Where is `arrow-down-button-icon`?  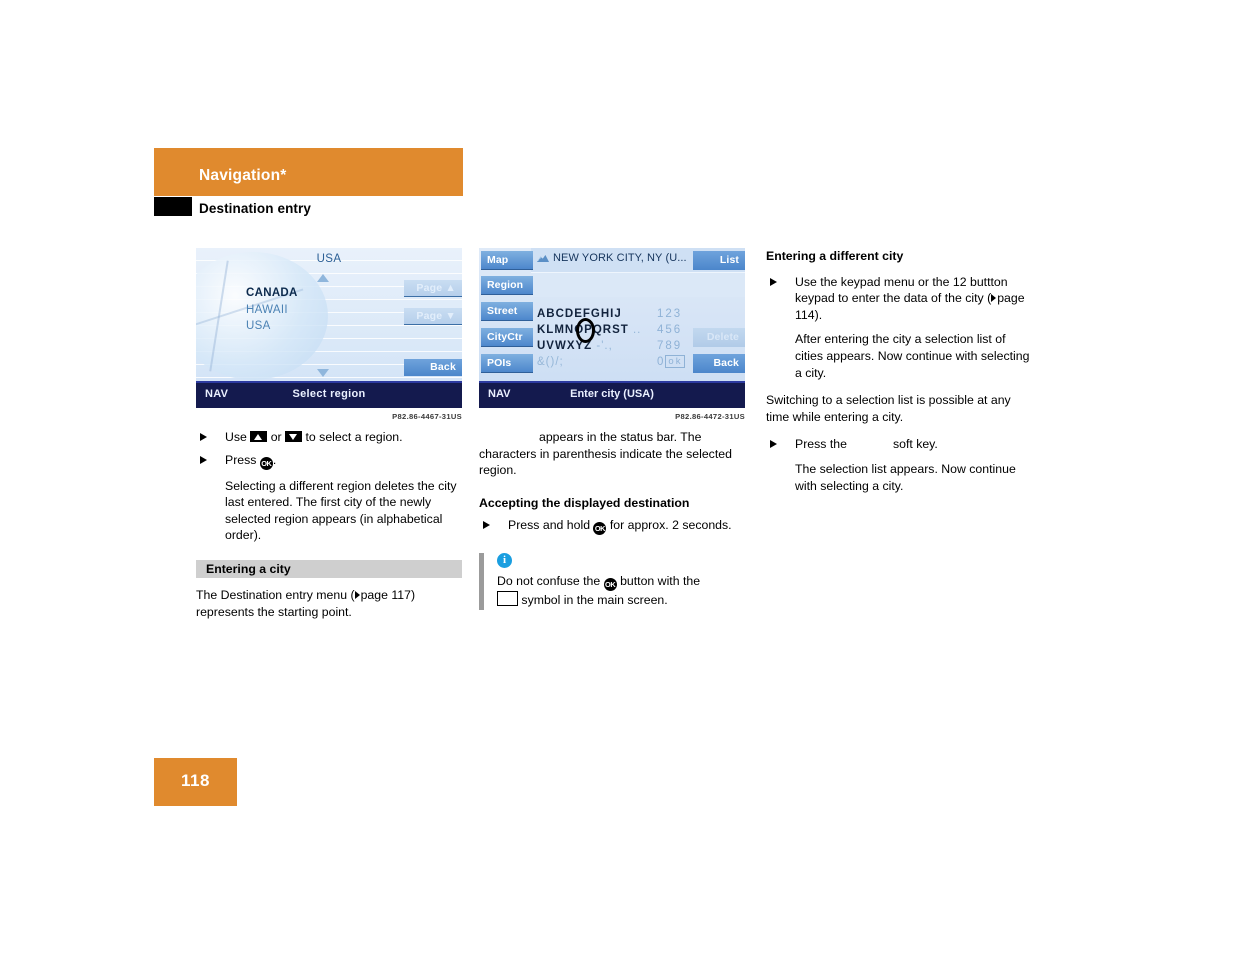 arrow-down-button-icon is located at coordinates (294, 436).